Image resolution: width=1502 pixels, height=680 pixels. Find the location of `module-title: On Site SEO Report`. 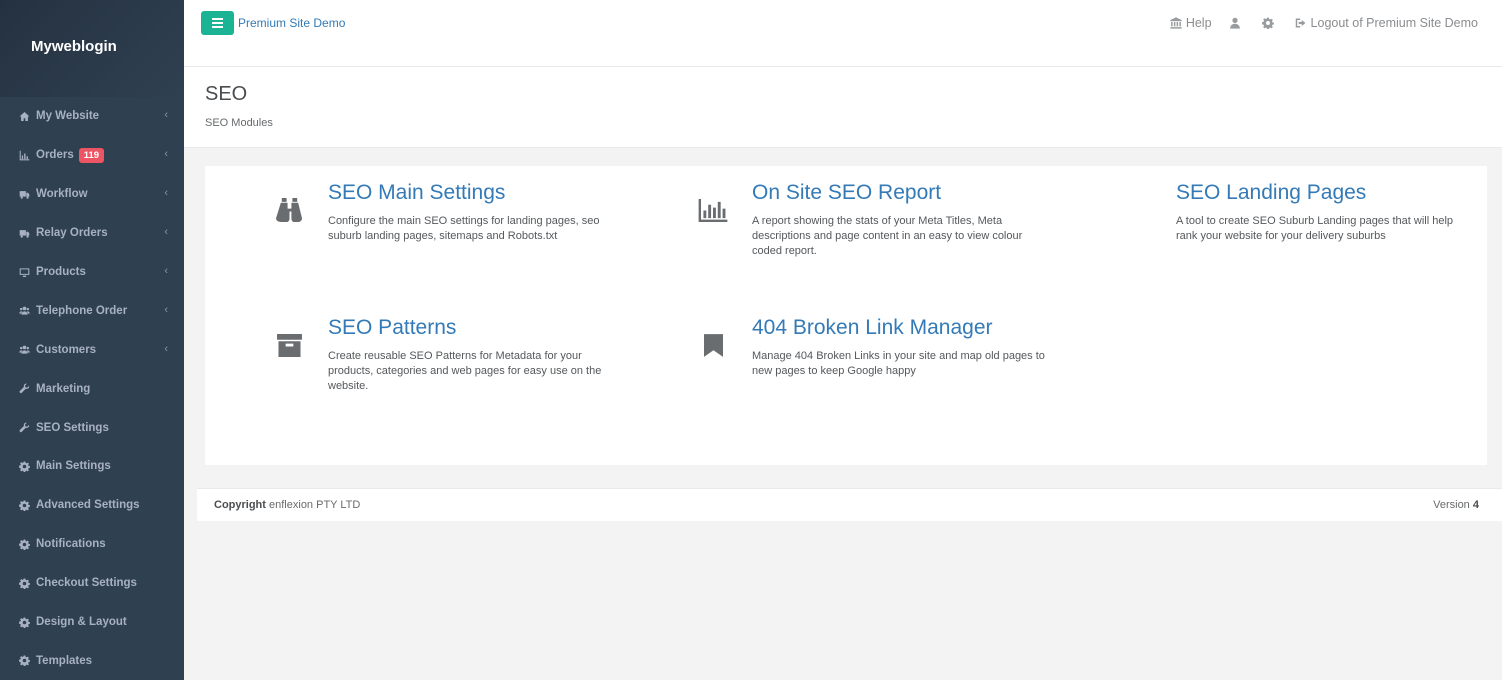

module-title: On Site SEO Report is located at coordinates (917, 192).